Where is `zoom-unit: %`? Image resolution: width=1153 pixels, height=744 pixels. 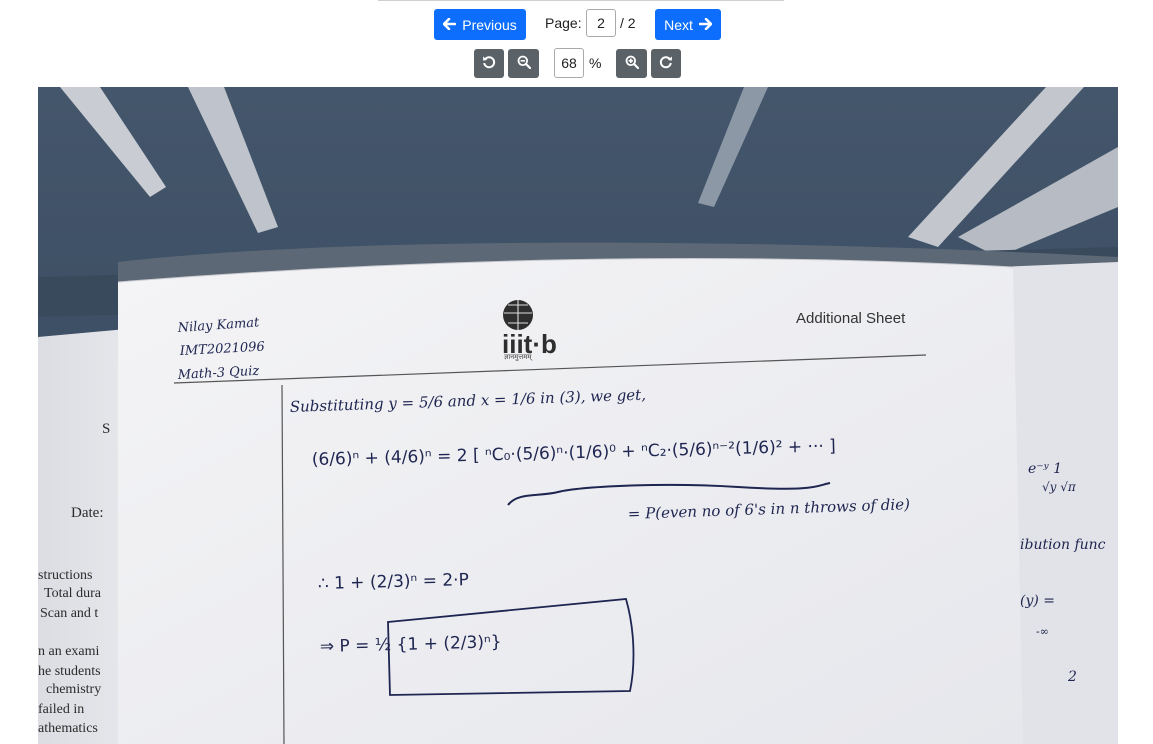 zoom-unit: % is located at coordinates (595, 63).